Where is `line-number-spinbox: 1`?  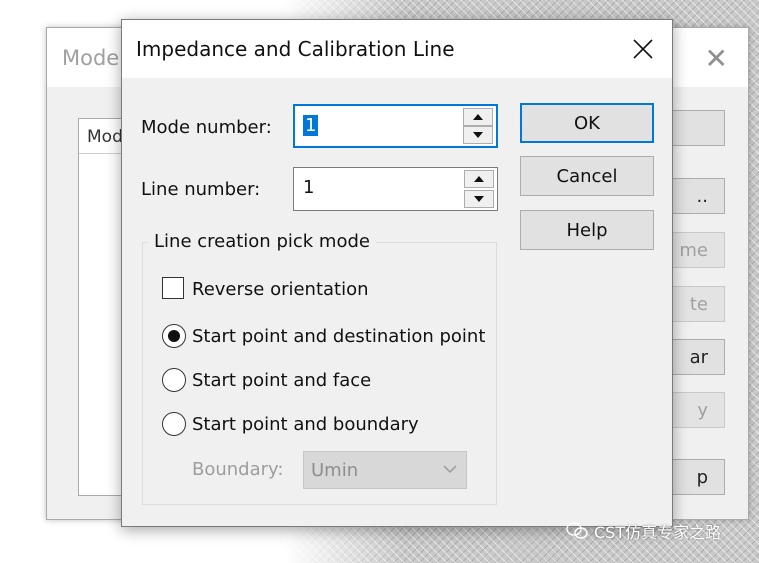
line-number-spinbox: 1 is located at coordinates (395, 189).